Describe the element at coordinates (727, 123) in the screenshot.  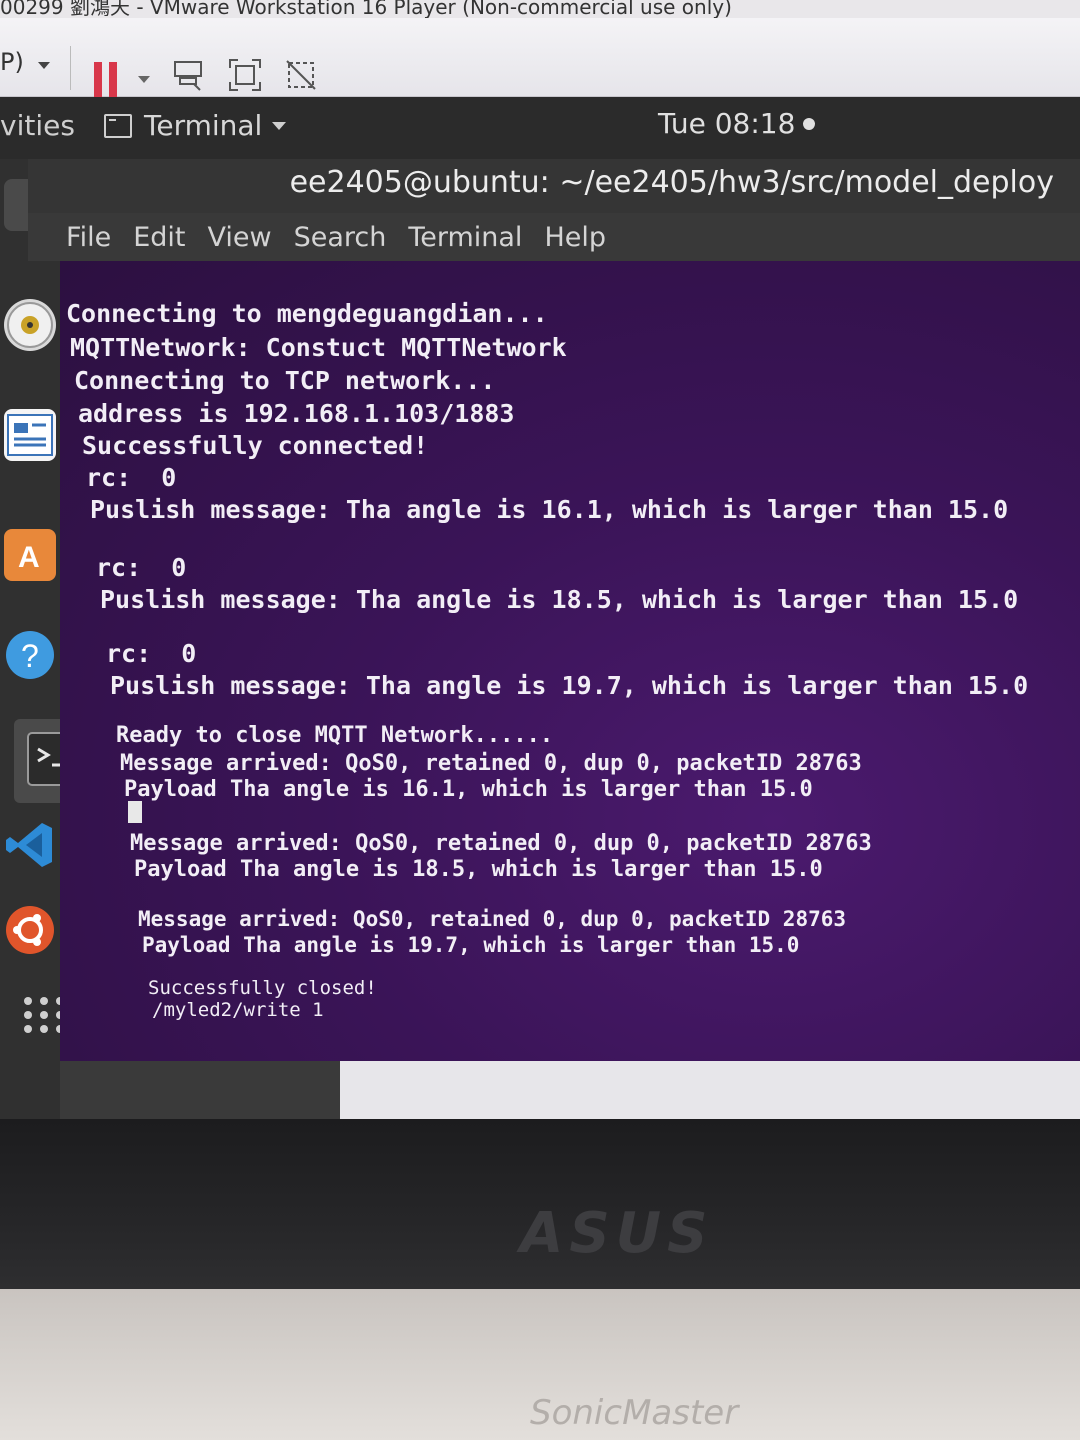
I see `clock-label: Tue 08:18` at that location.